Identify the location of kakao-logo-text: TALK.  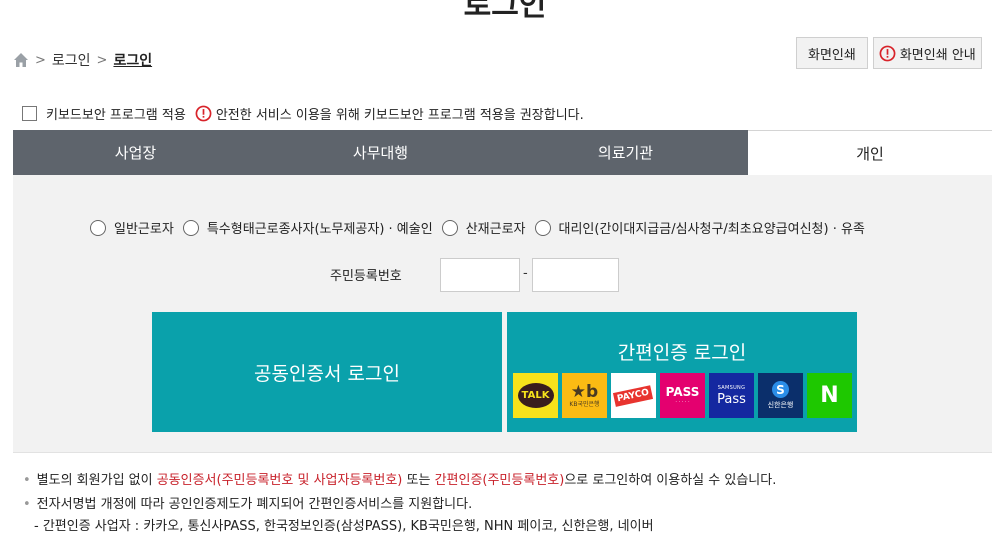
(535, 395).